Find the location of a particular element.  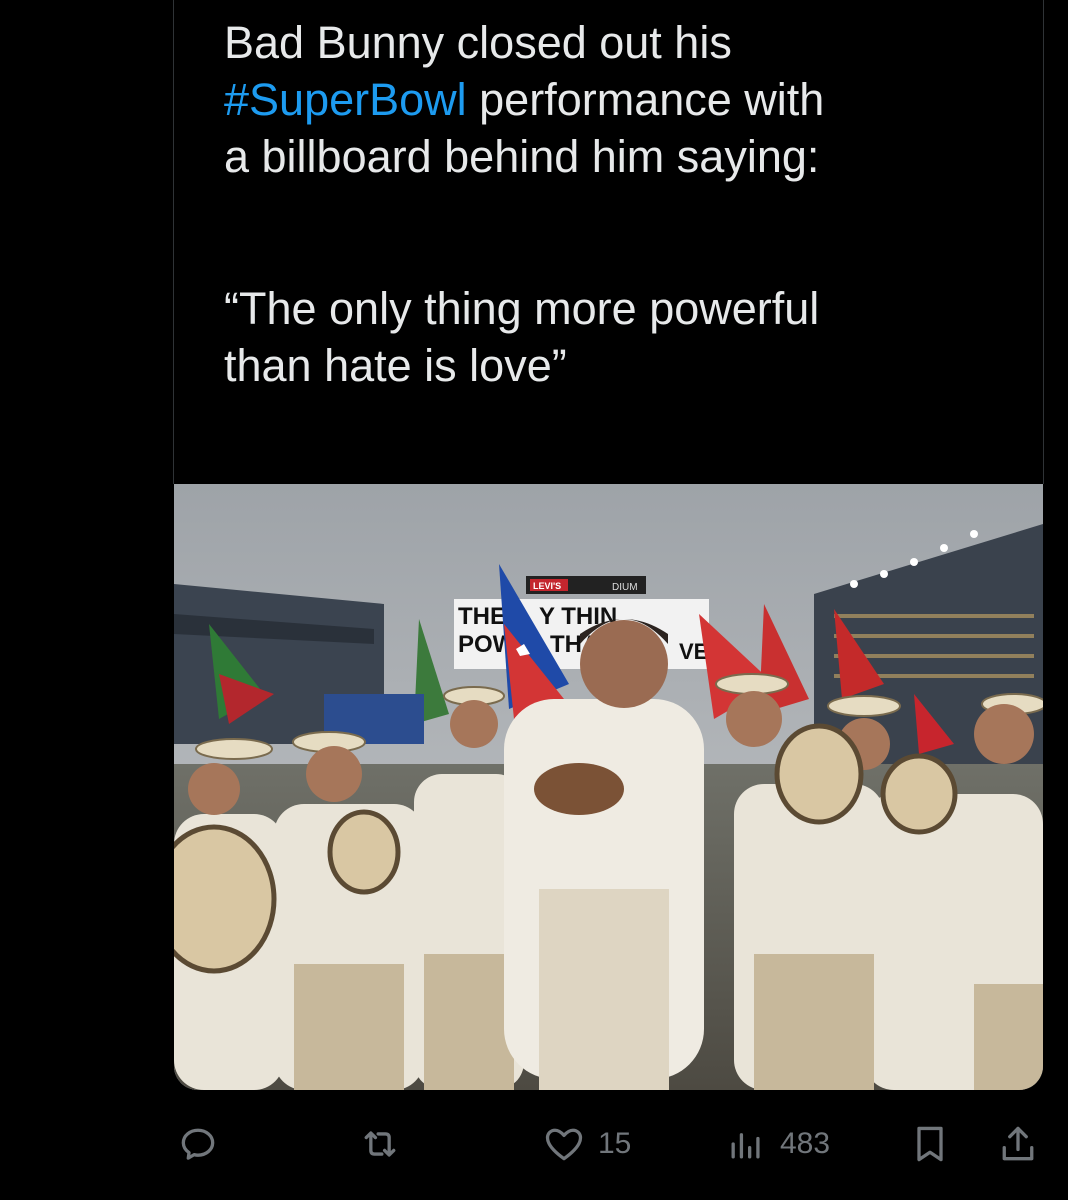

reply-button is located at coordinates (198, 1144).